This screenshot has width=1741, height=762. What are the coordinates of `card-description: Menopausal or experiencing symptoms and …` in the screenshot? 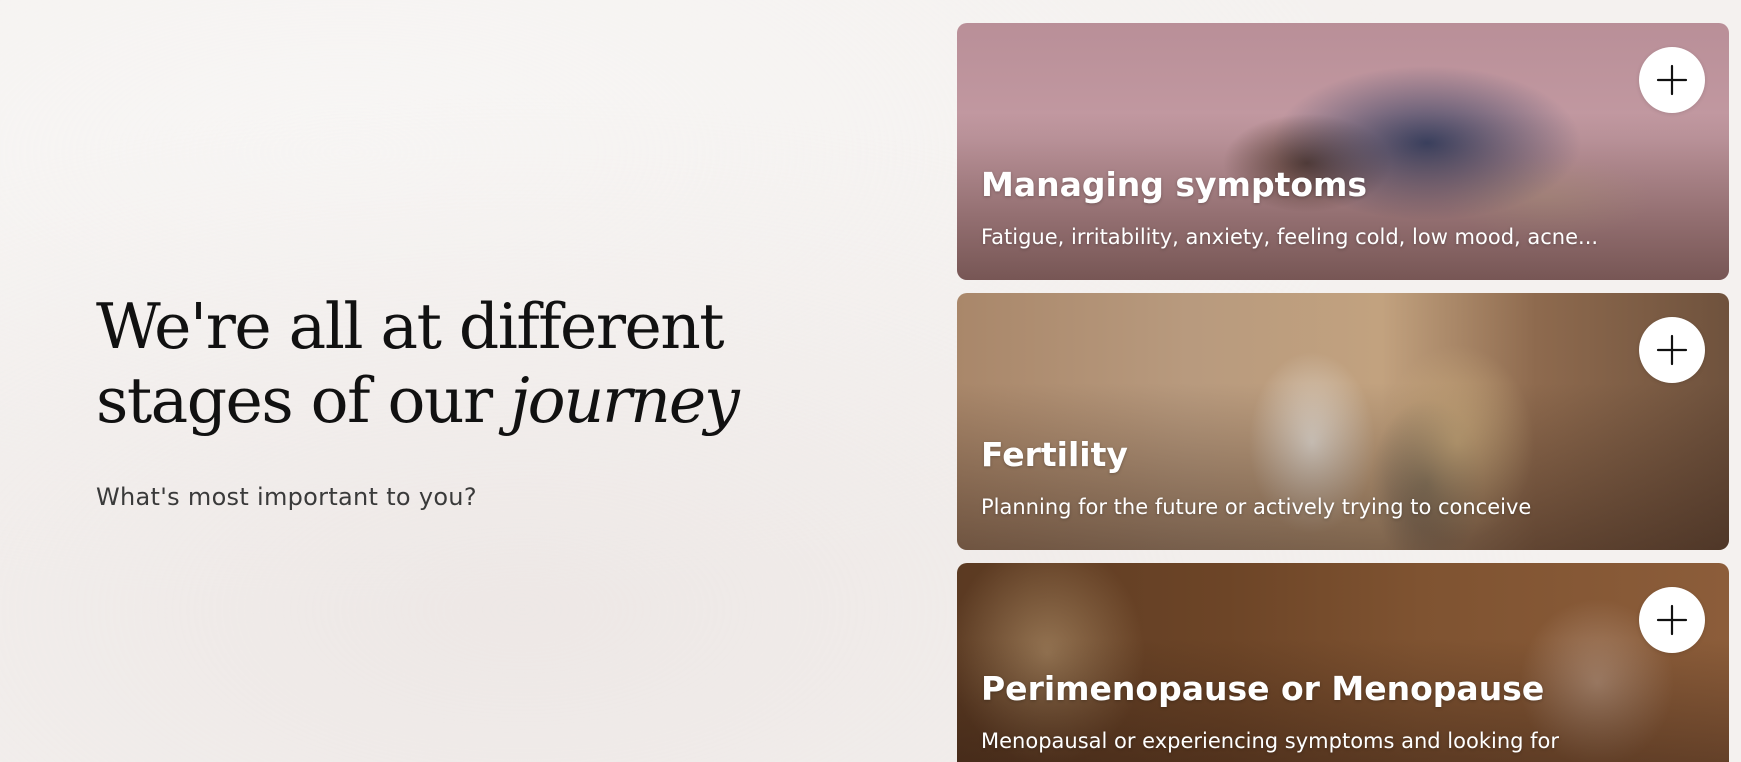 It's located at (1270, 741).